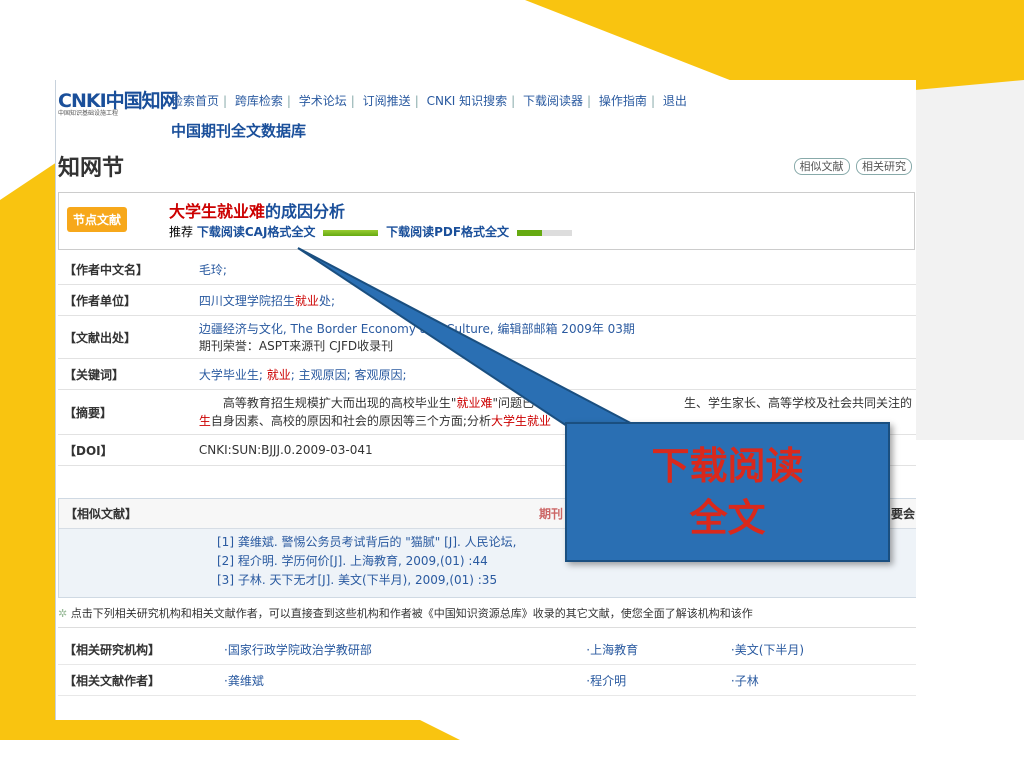  What do you see at coordinates (727, 466) in the screenshot?
I see `callout-line1: 下载阅读` at bounding box center [727, 466].